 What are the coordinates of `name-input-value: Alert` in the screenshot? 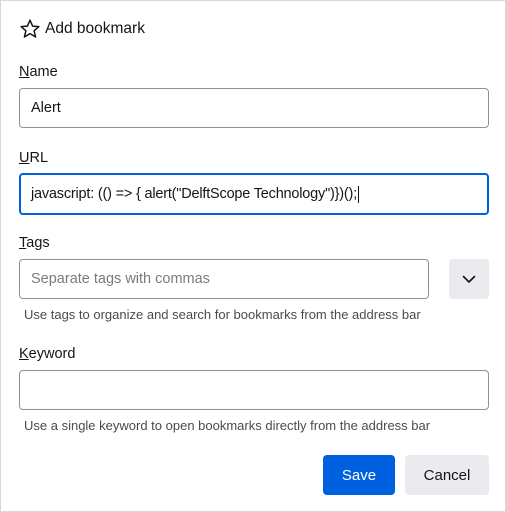 It's located at (46, 108).